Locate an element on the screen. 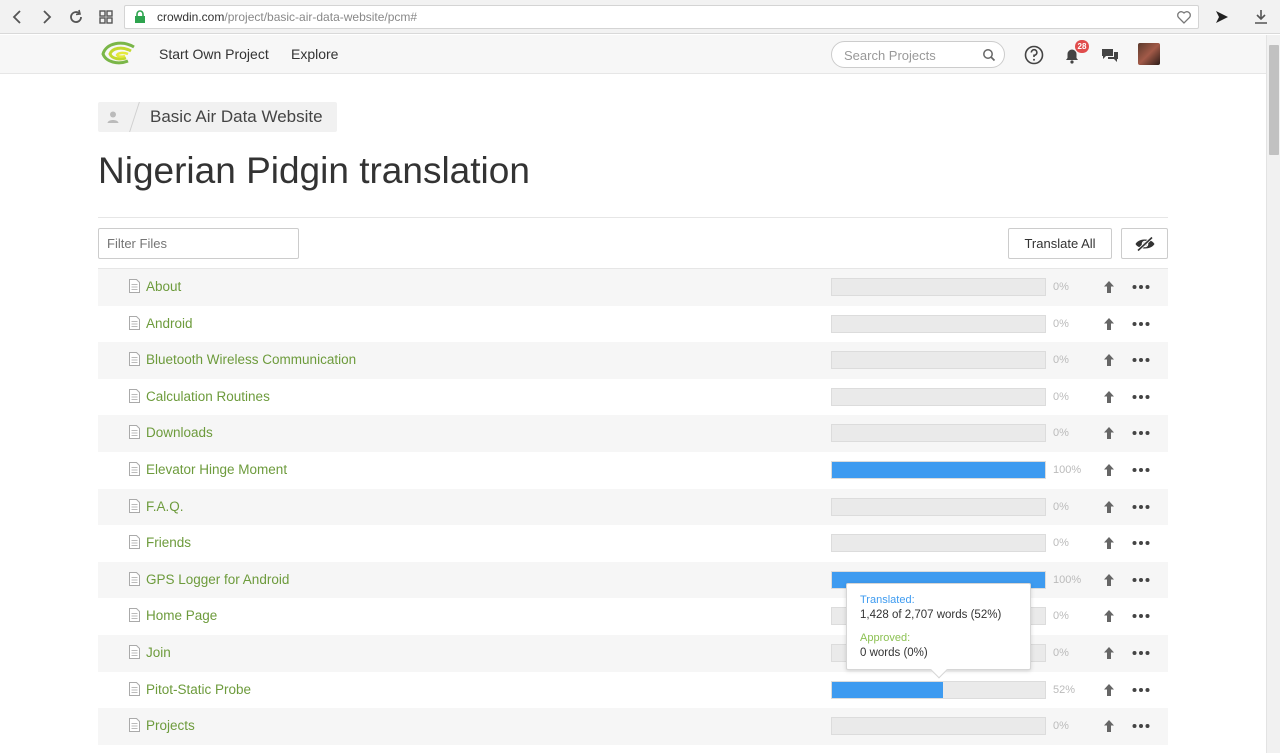 The image size is (1280, 753). file-row: Pitot-Static Probe 52% is located at coordinates (633, 690).